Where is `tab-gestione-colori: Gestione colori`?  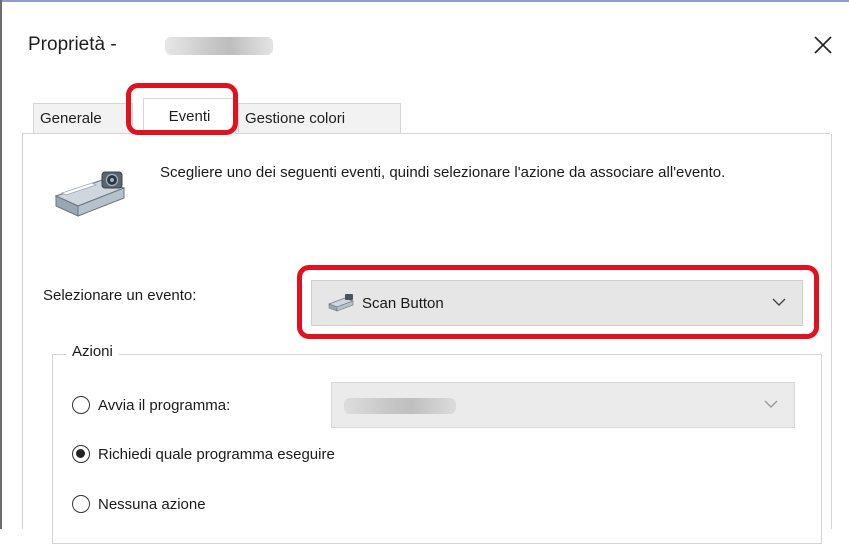 tab-gestione-colori: Gestione colori is located at coordinates (319, 118).